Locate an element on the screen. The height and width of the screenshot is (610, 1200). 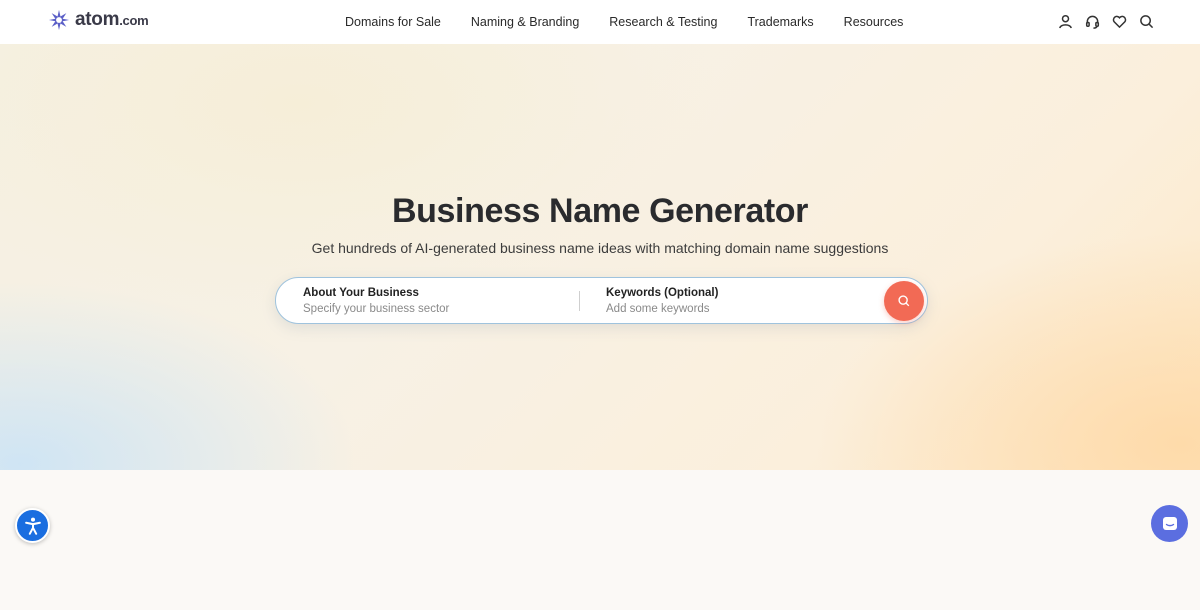
nav-research-testing: Research & Testing is located at coordinates (663, 22).